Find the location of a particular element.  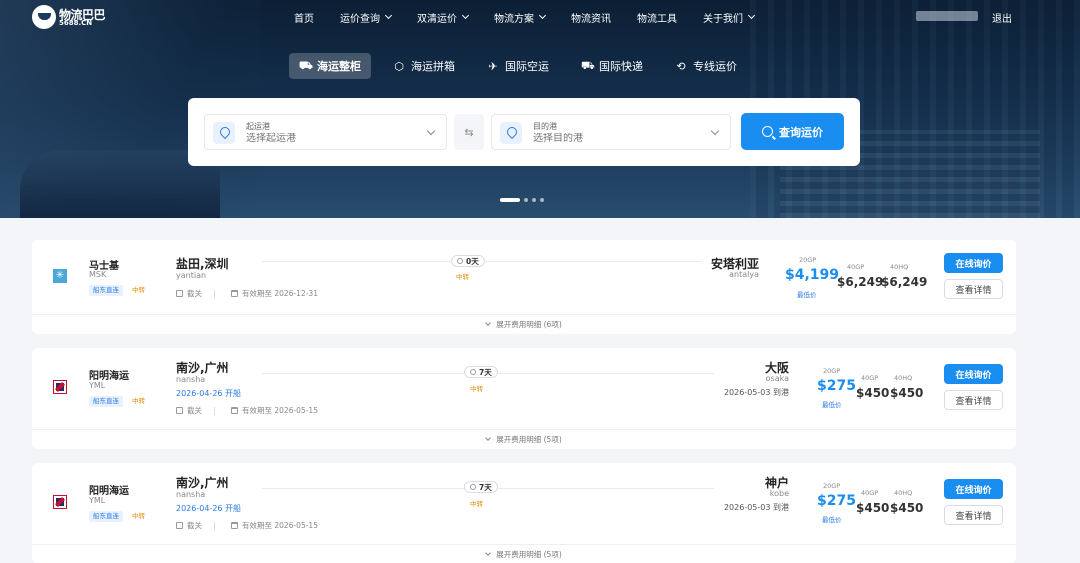

tab-label: 国际空运 is located at coordinates (527, 66).